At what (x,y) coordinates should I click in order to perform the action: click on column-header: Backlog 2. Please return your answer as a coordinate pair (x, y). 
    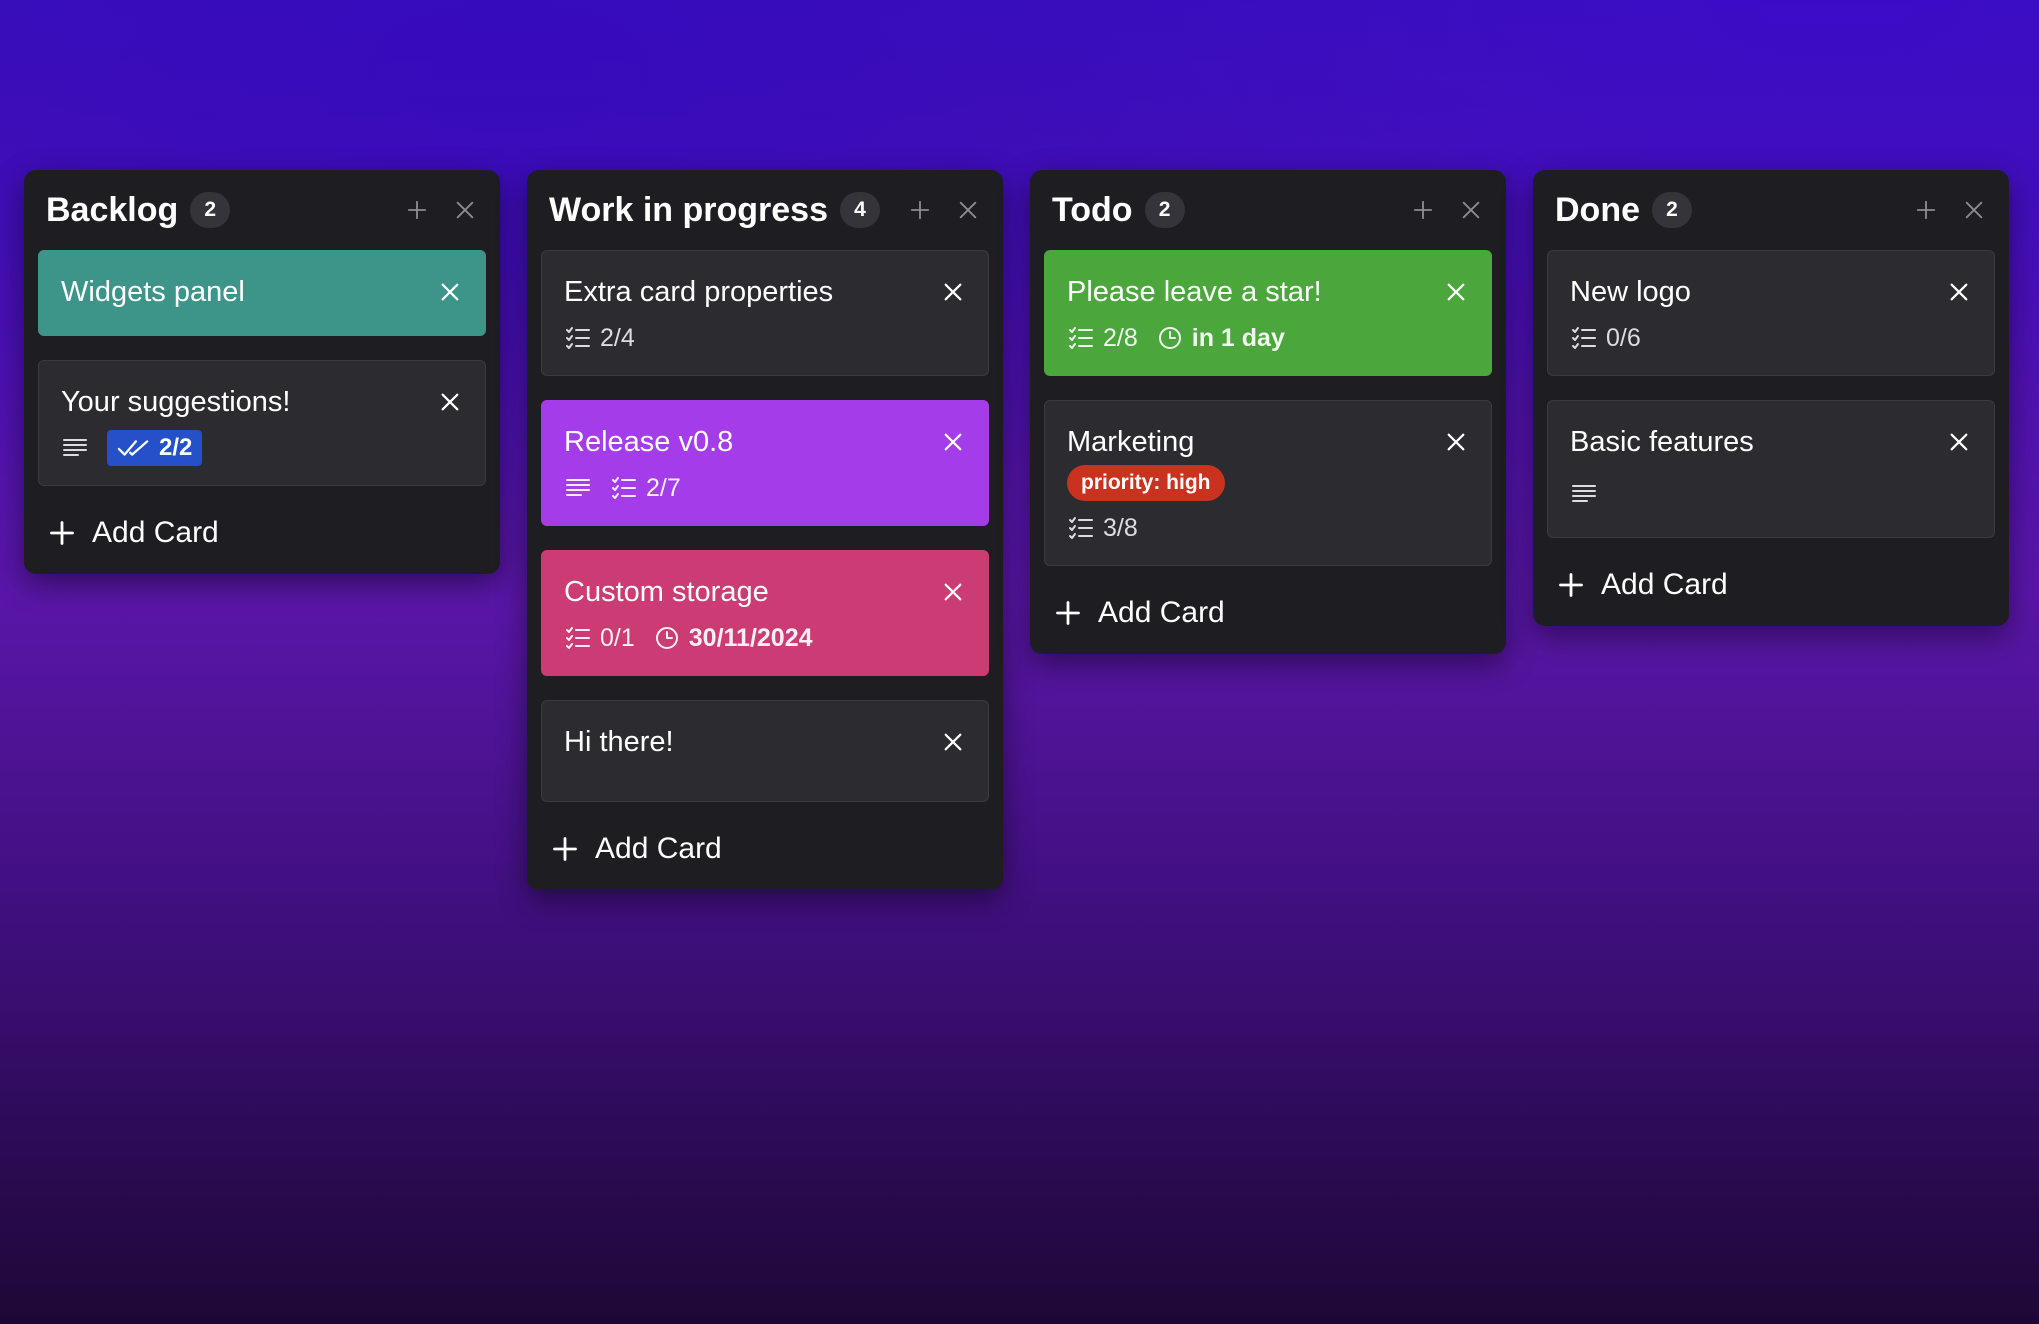
    Looking at the image, I should click on (262, 210).